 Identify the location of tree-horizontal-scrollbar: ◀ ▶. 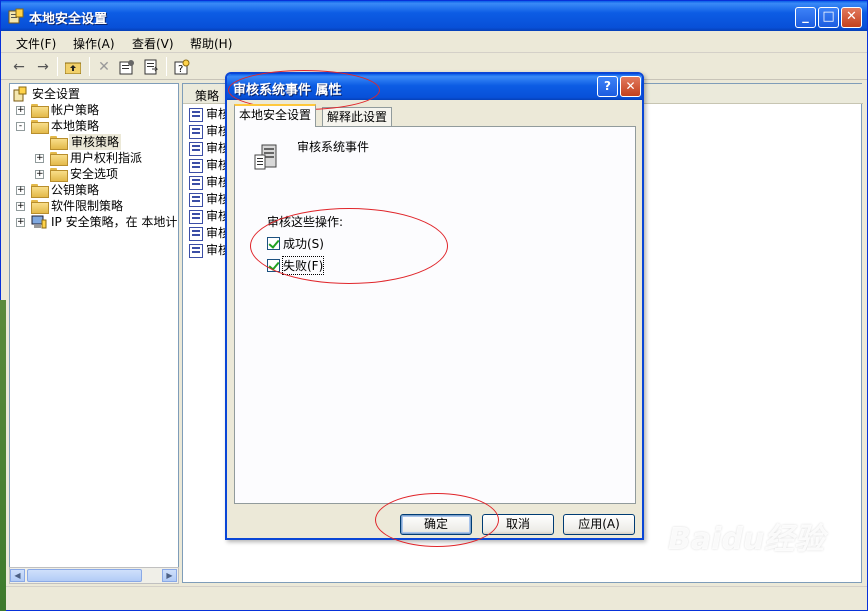
(94, 575).